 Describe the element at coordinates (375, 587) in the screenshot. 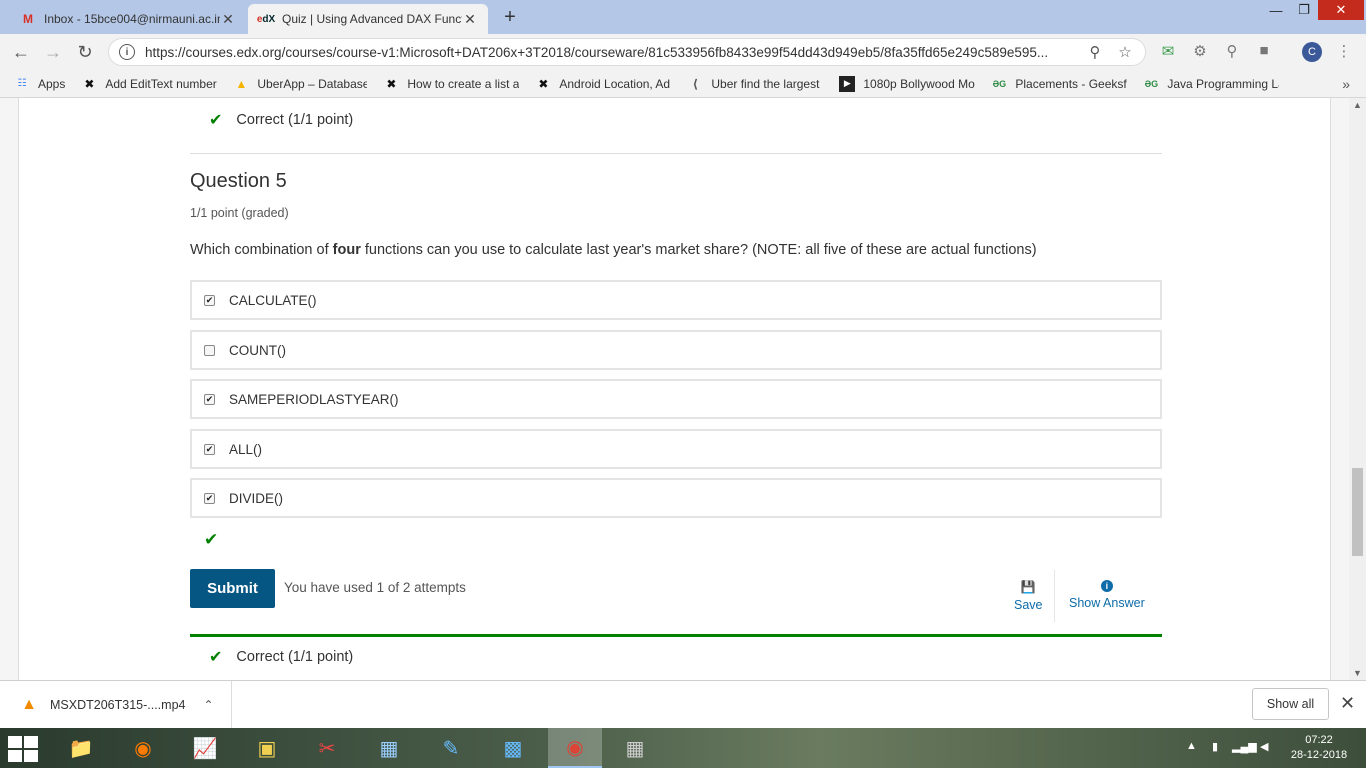

I see `attempts-text: You have used 1 of 2 attempts` at that location.